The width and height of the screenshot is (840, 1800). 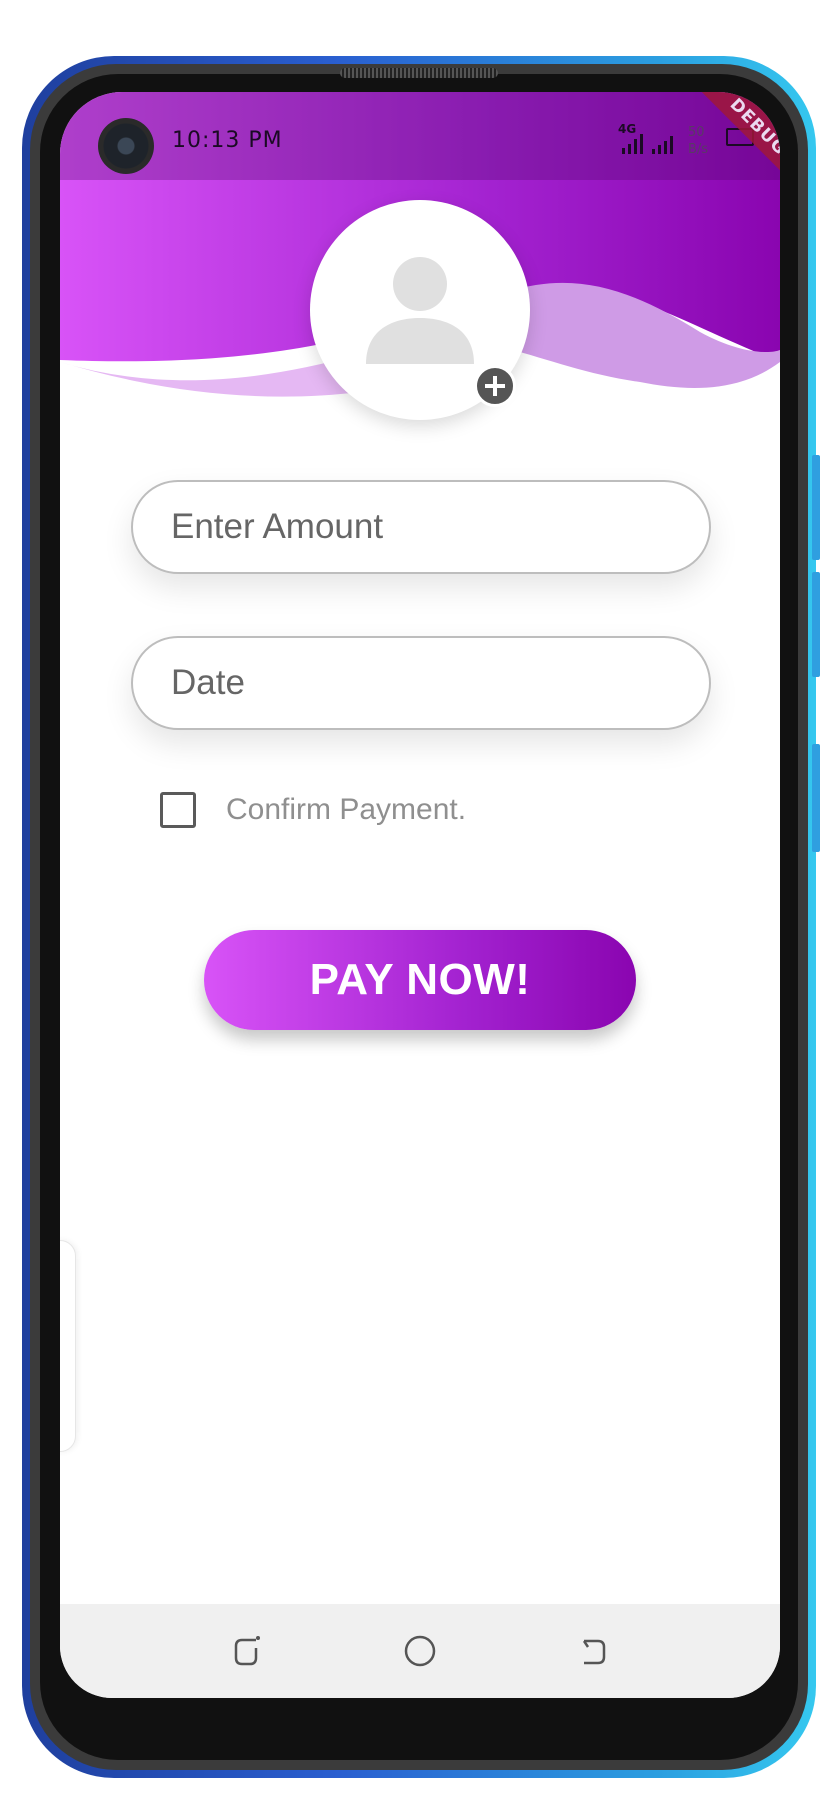 What do you see at coordinates (696, 132) in the screenshot?
I see `network-speed-value: 50` at bounding box center [696, 132].